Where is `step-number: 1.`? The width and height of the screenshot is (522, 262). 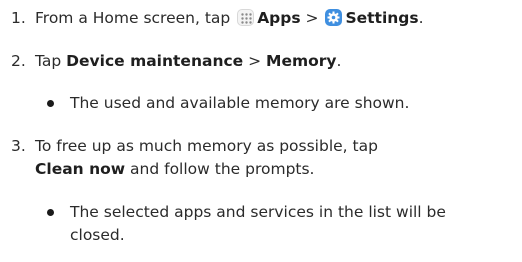
step-number: 1. is located at coordinates (18, 18).